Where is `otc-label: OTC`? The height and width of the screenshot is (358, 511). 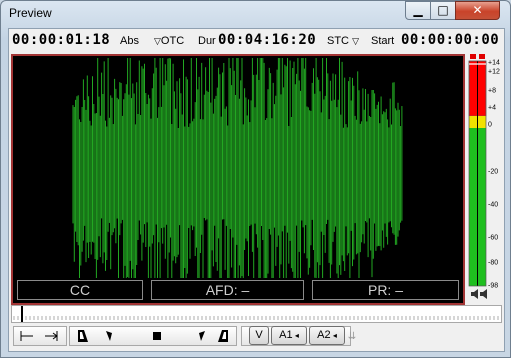
otc-label: OTC is located at coordinates (172, 41).